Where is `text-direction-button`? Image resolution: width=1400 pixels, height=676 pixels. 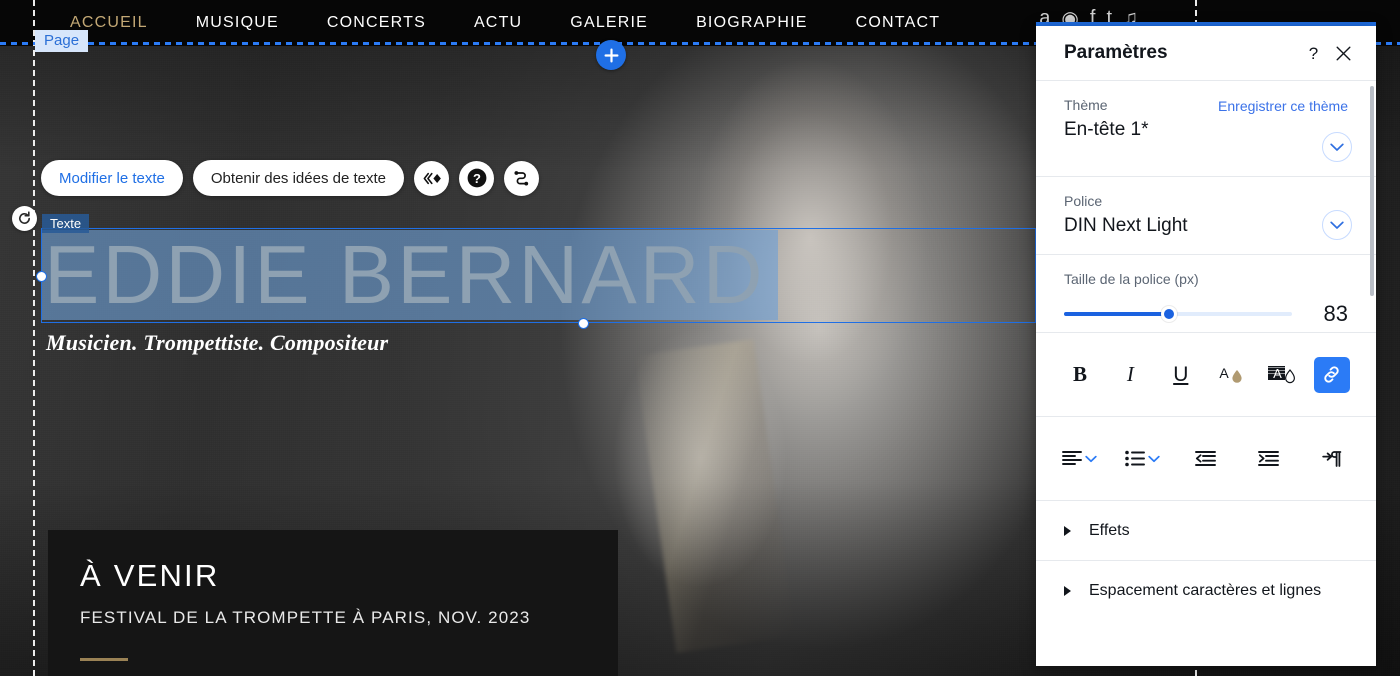 text-direction-button is located at coordinates (1332, 459).